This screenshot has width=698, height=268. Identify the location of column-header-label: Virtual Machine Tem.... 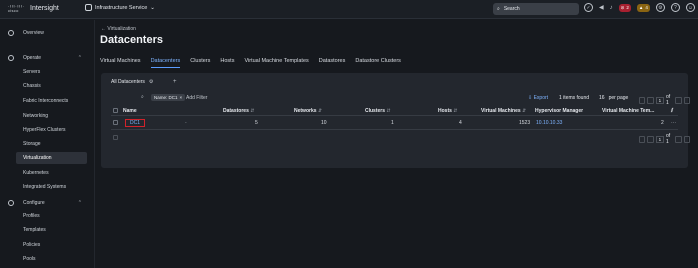
(628, 111).